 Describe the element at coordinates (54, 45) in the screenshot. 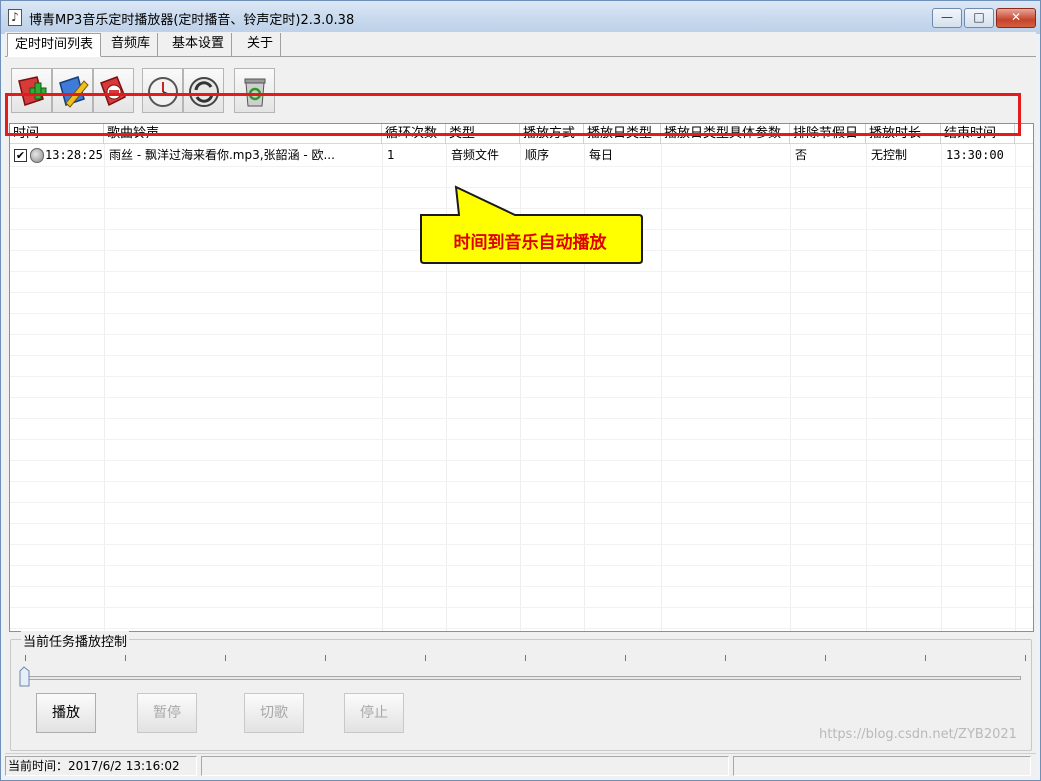

I see `tab-schedule-list: 定时时间列表` at that location.